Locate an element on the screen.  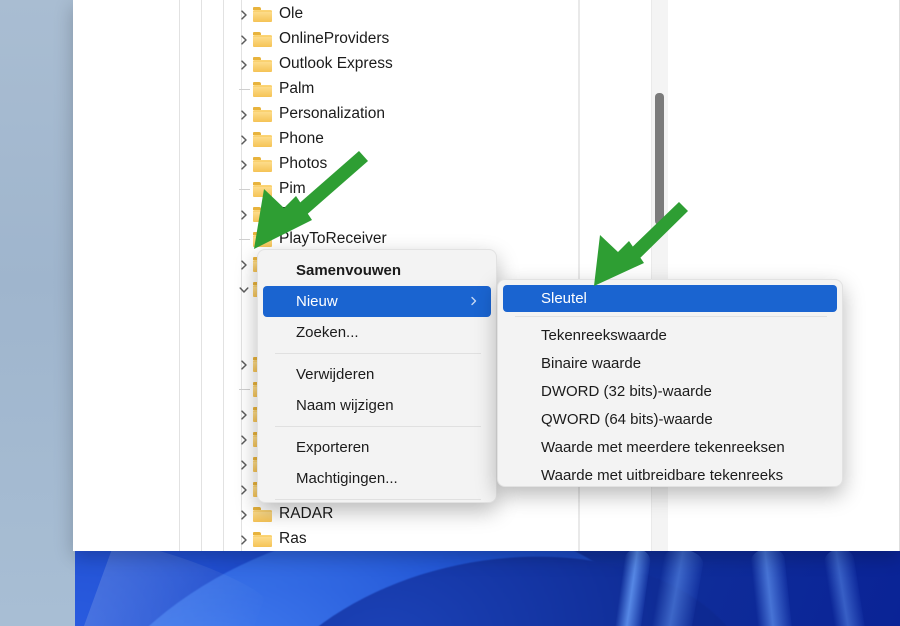
tree-item-label: PlayToReceiver is located at coordinates (333, 238).